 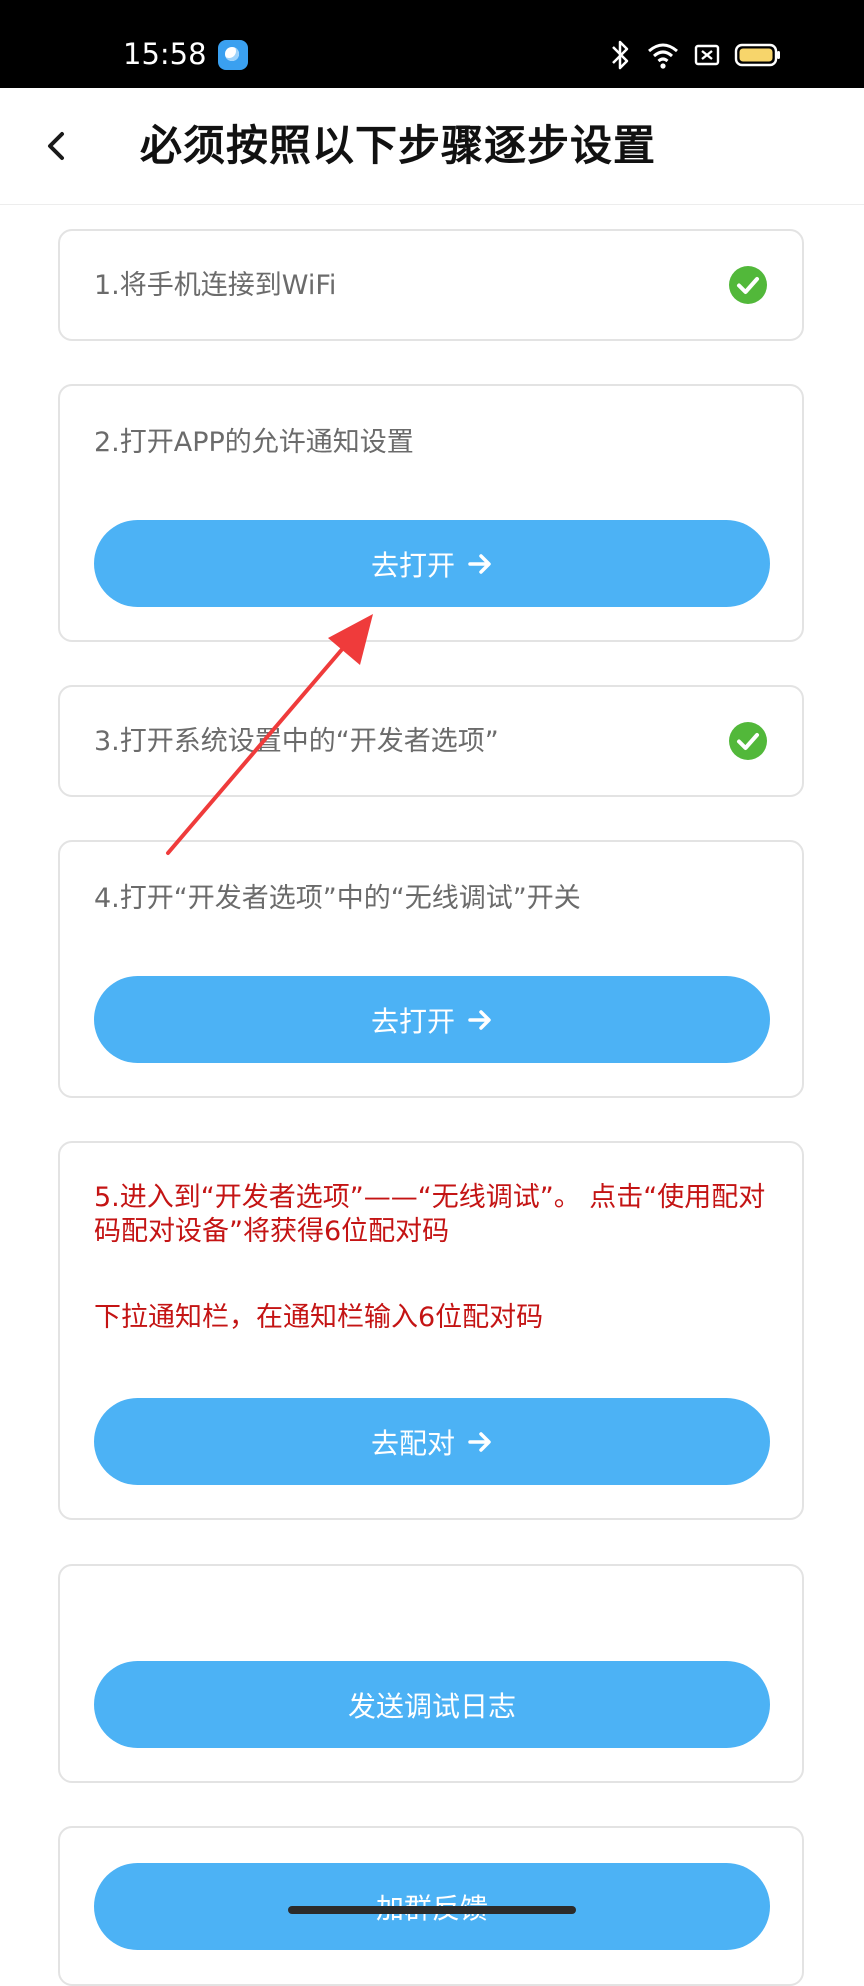 What do you see at coordinates (215, 285) in the screenshot?
I see `step-label: 1.将手机连接到WiFi` at bounding box center [215, 285].